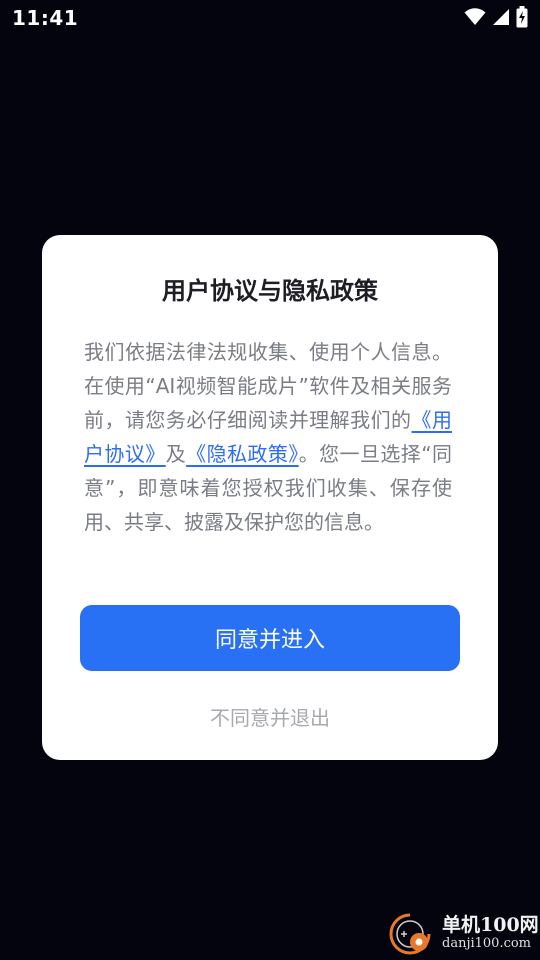 This screenshot has width=540, height=960. I want to click on battery-charging-icon, so click(522, 19).